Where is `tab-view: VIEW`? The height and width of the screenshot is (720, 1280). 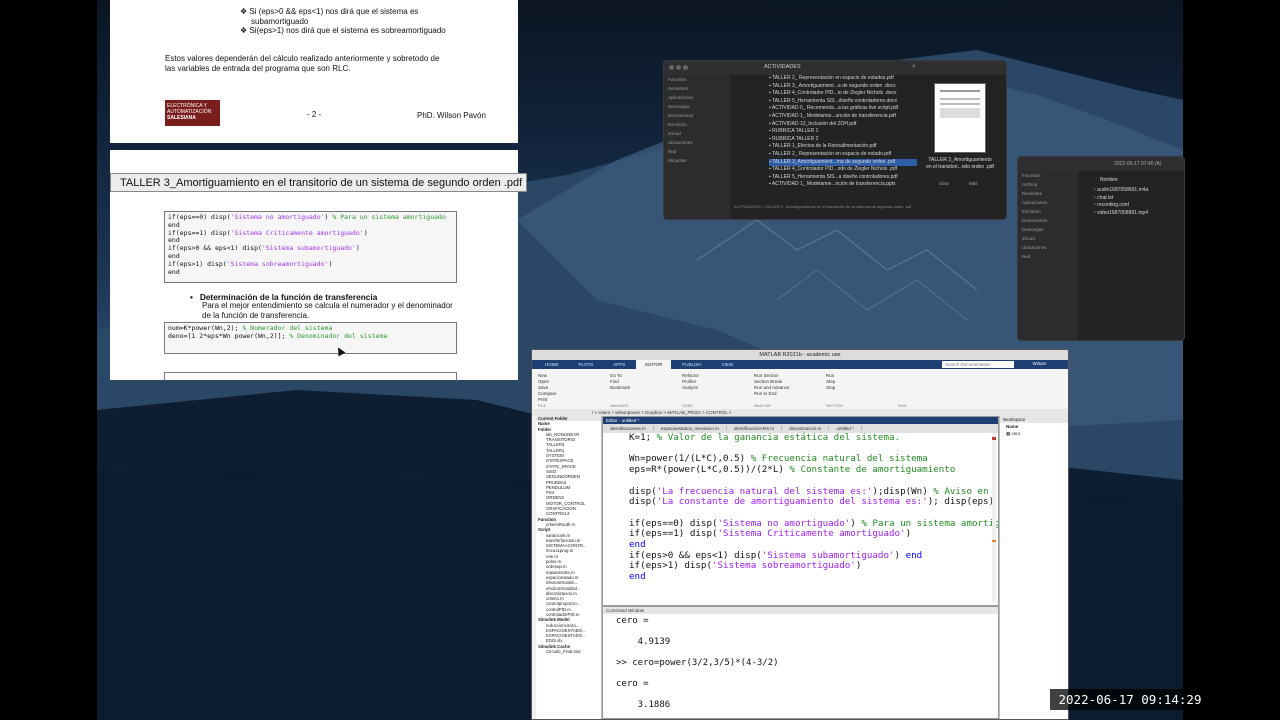 tab-view: VIEW is located at coordinates (727, 364).